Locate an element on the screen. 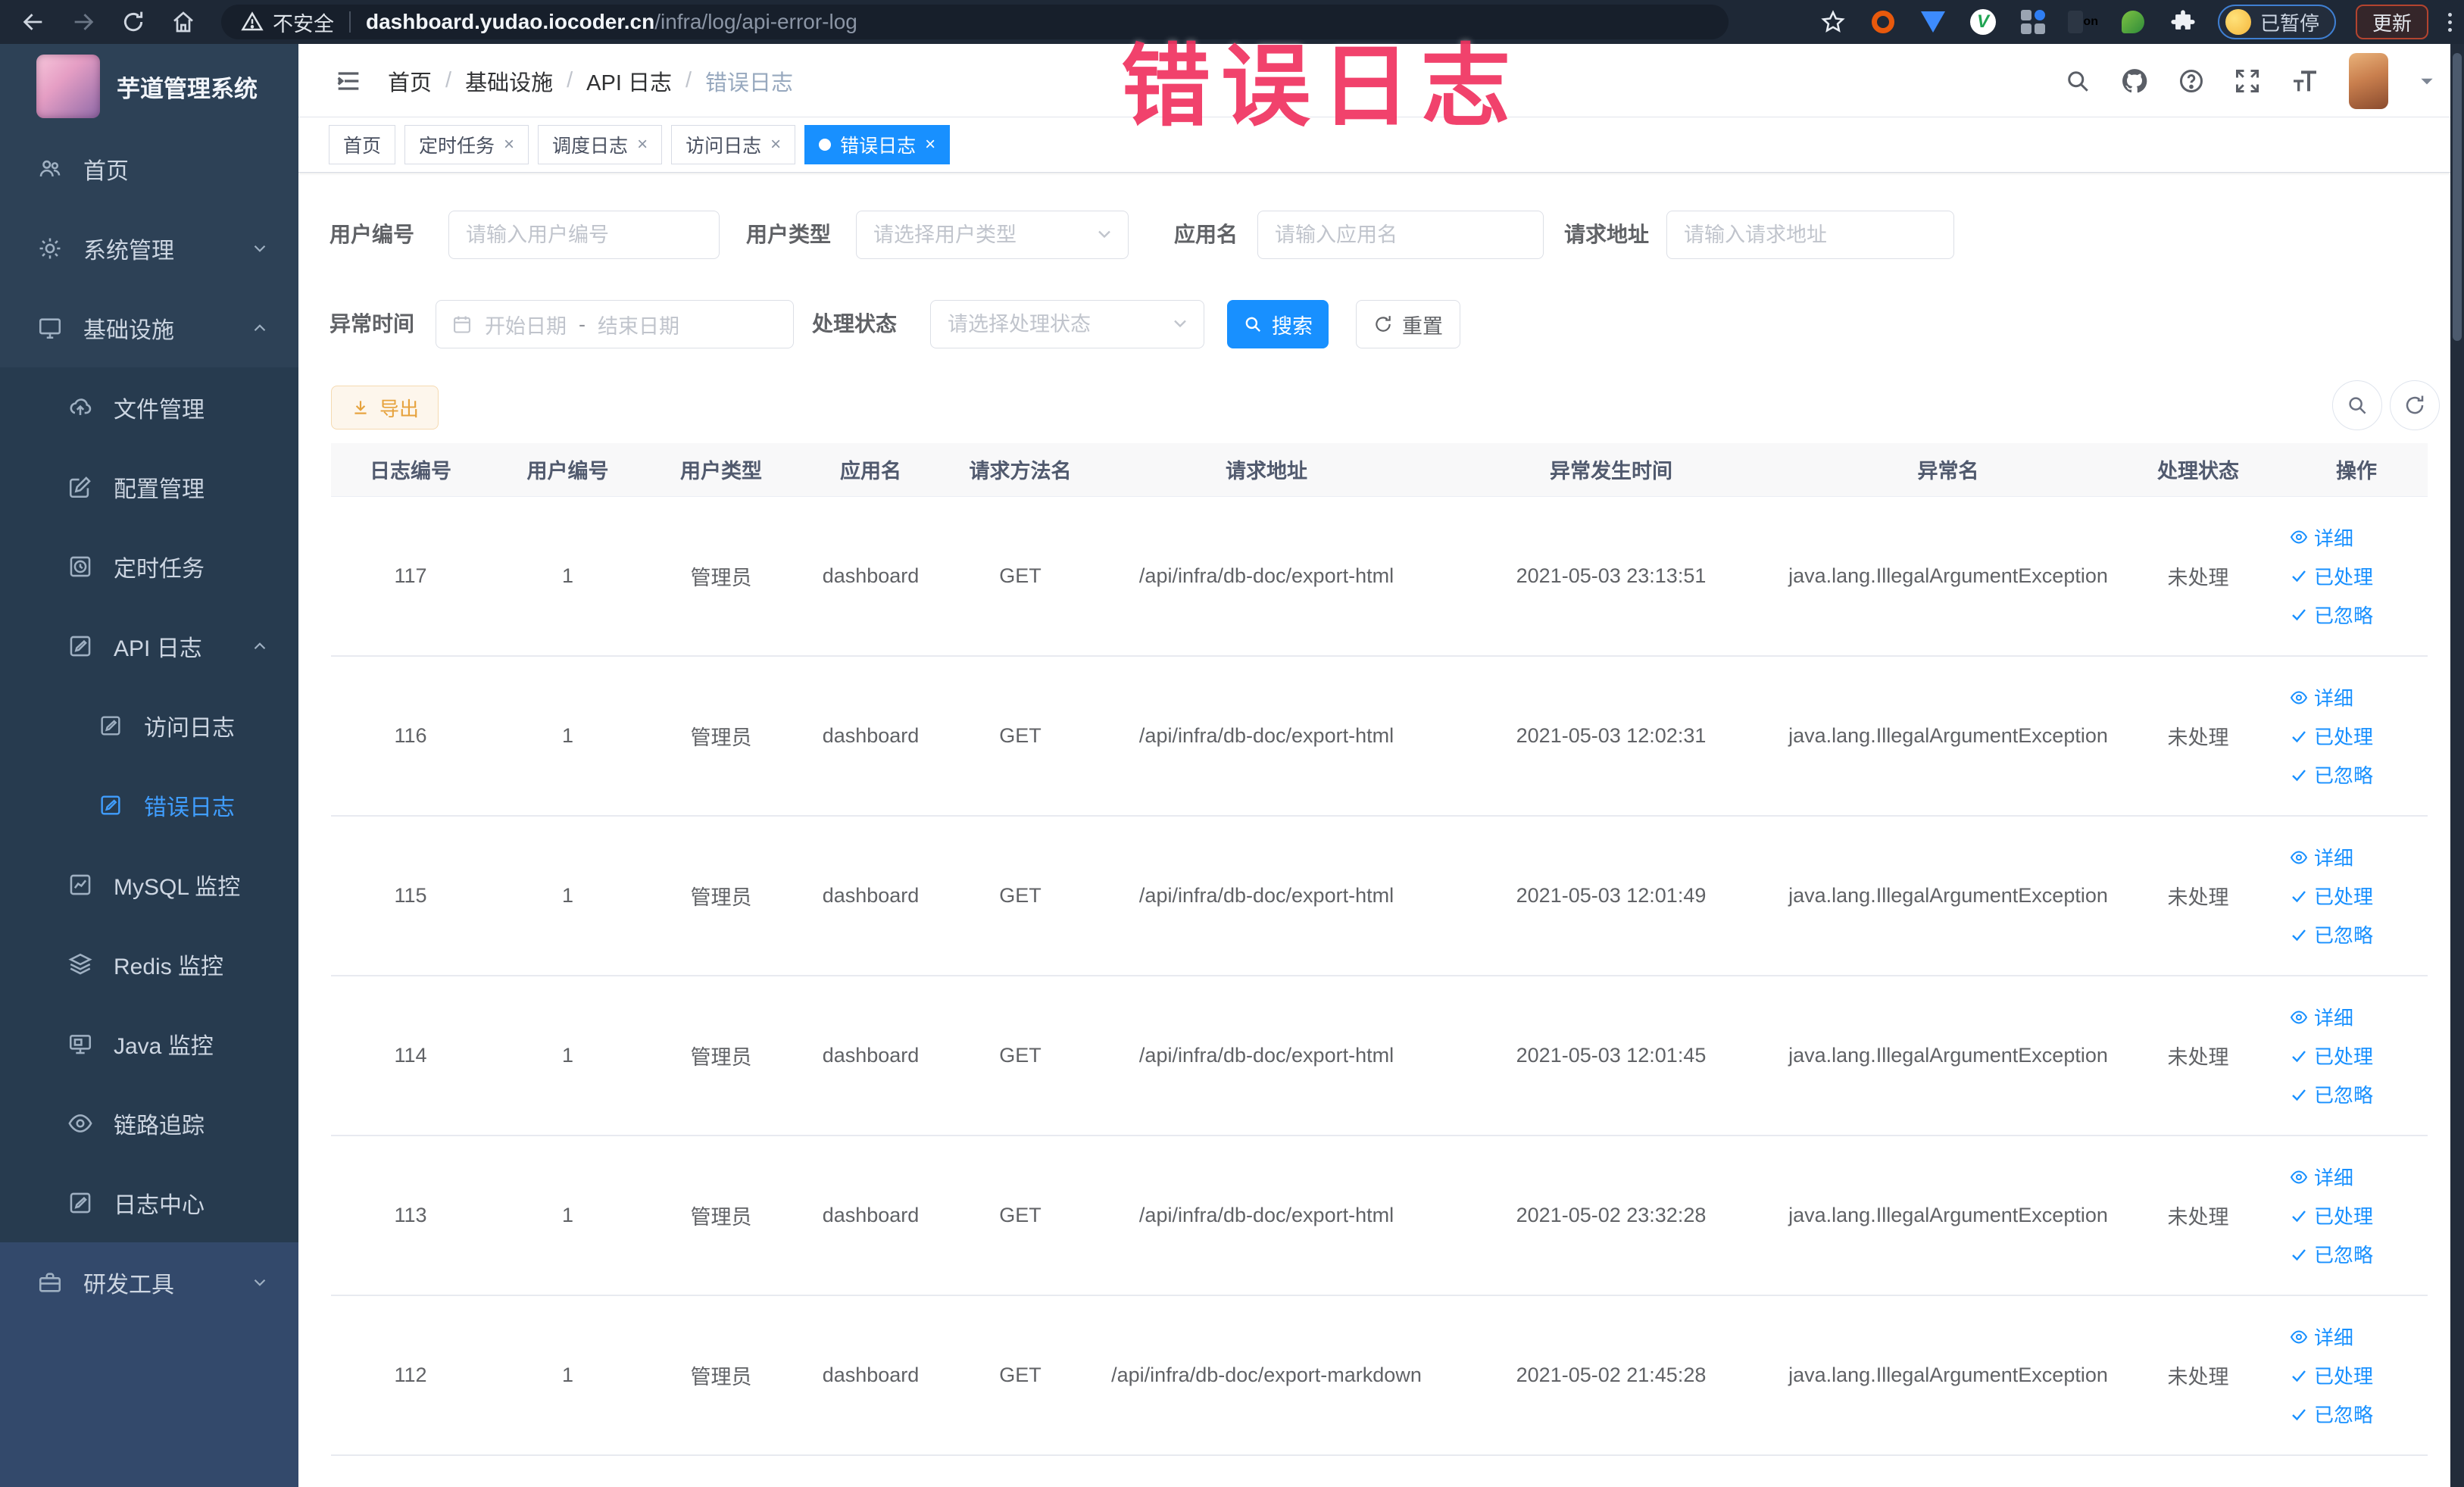  breadcrumb-item: 基础设施 is located at coordinates (509, 81).